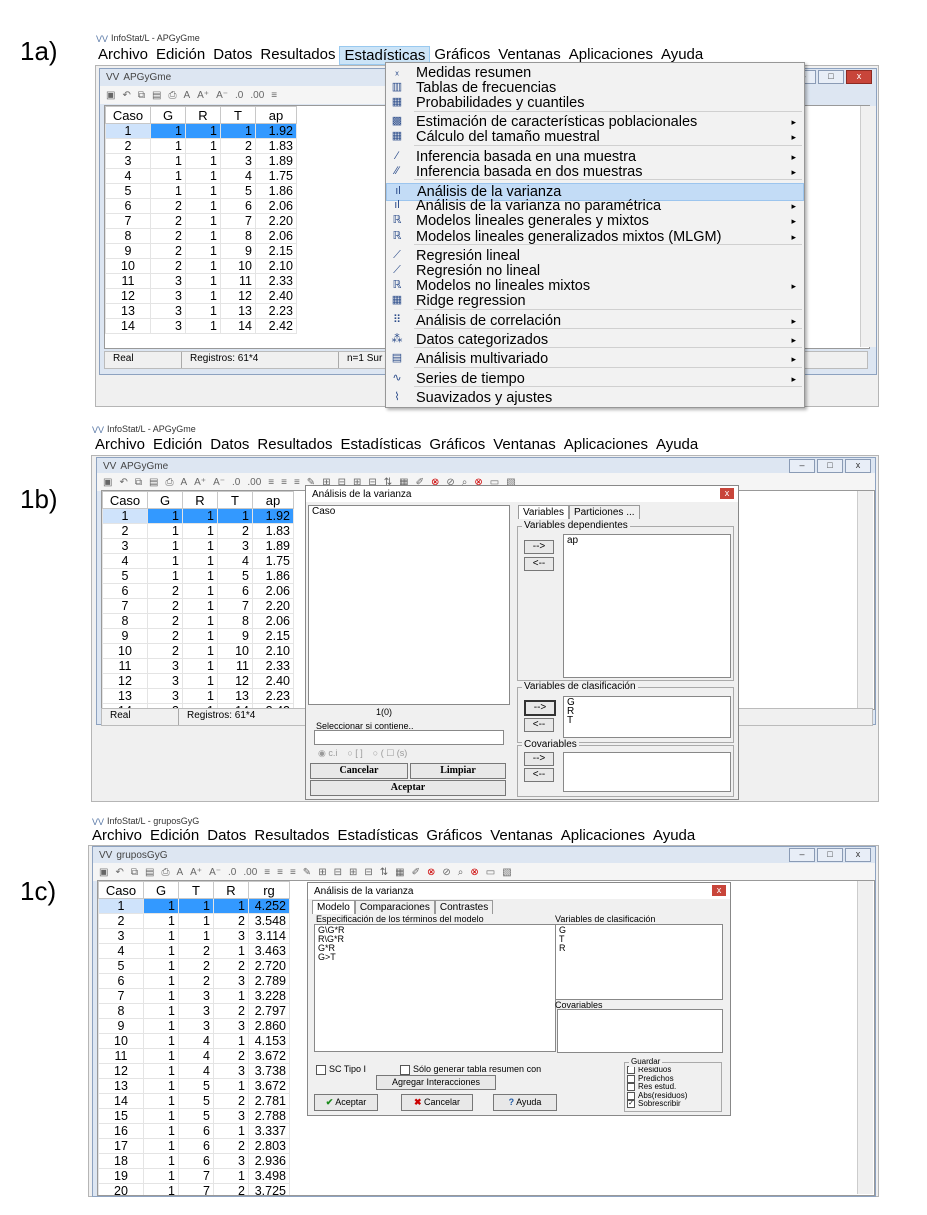 The width and height of the screenshot is (927, 1215). What do you see at coordinates (647, 712) in the screenshot?
I see `classification-var-item: R` at bounding box center [647, 712].